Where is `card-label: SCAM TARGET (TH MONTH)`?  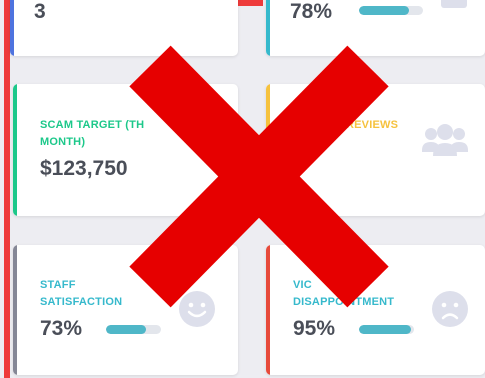 card-label: SCAM TARGET (TH MONTH) is located at coordinates (92, 134).